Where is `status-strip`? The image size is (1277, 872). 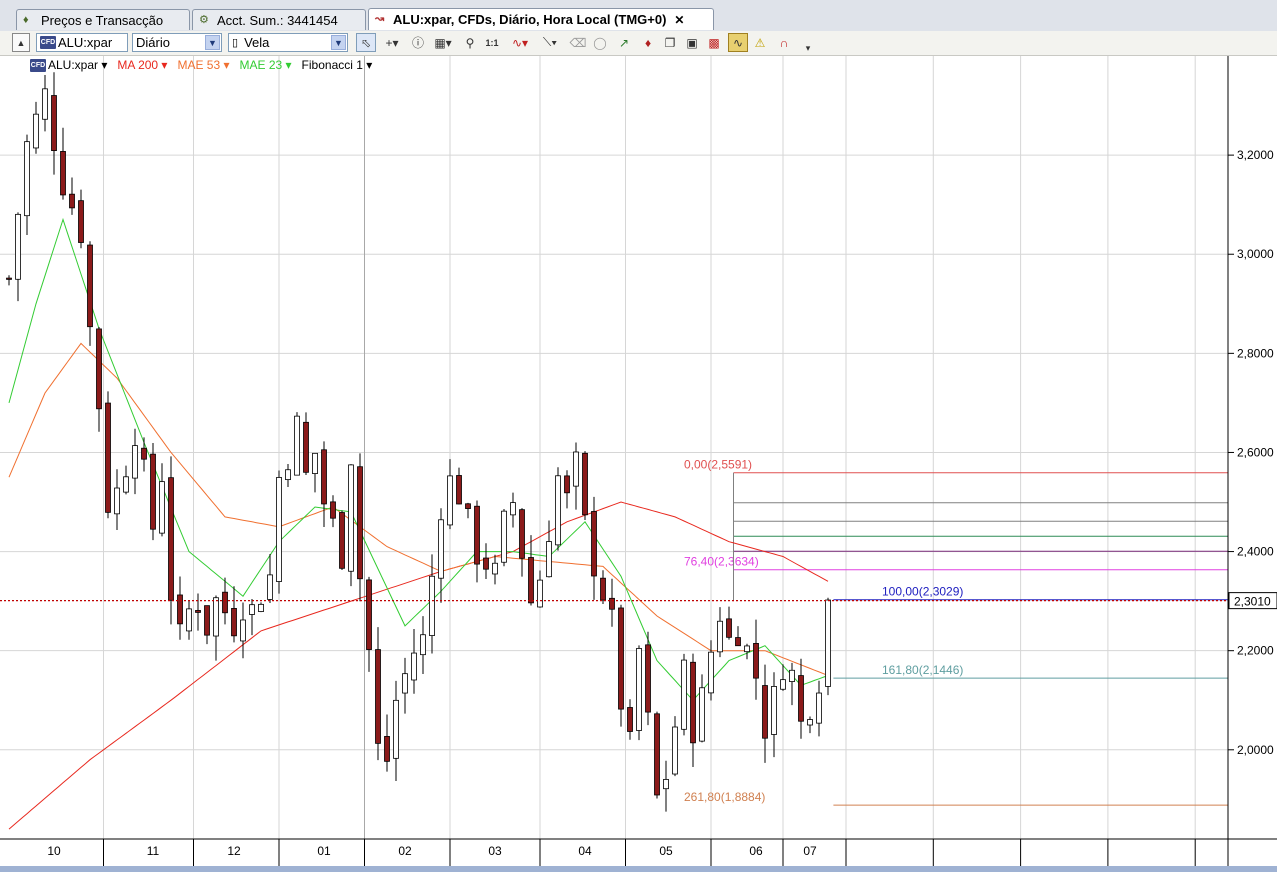 status-strip is located at coordinates (638, 869).